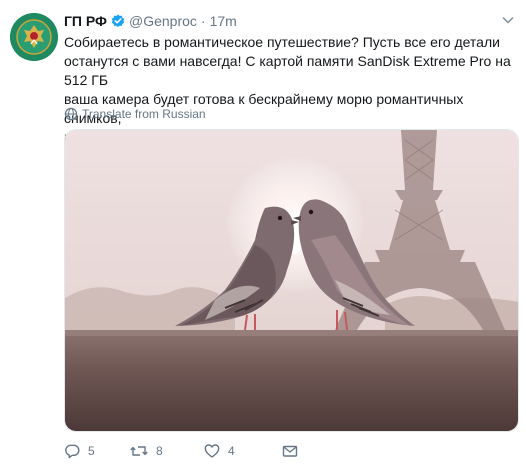 Image resolution: width=526 pixels, height=470 pixels. I want to click on chevron-down-icon, so click(508, 20).